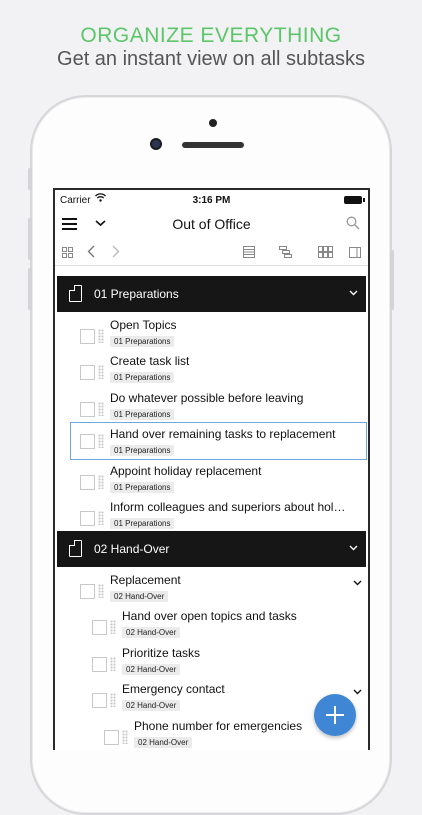  What do you see at coordinates (213, 145) in the screenshot?
I see `earpiece-speaker` at bounding box center [213, 145].